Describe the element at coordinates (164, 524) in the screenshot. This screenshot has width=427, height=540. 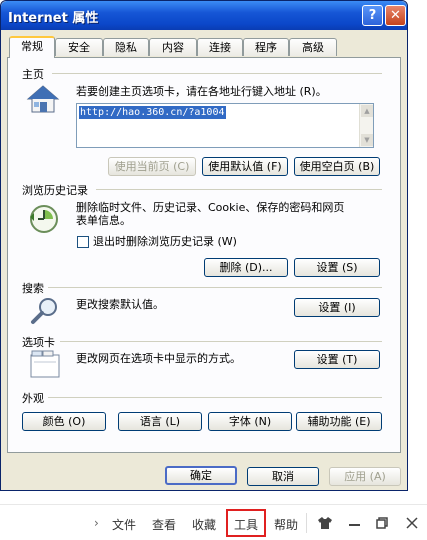
I see `menu-view: 查看` at that location.